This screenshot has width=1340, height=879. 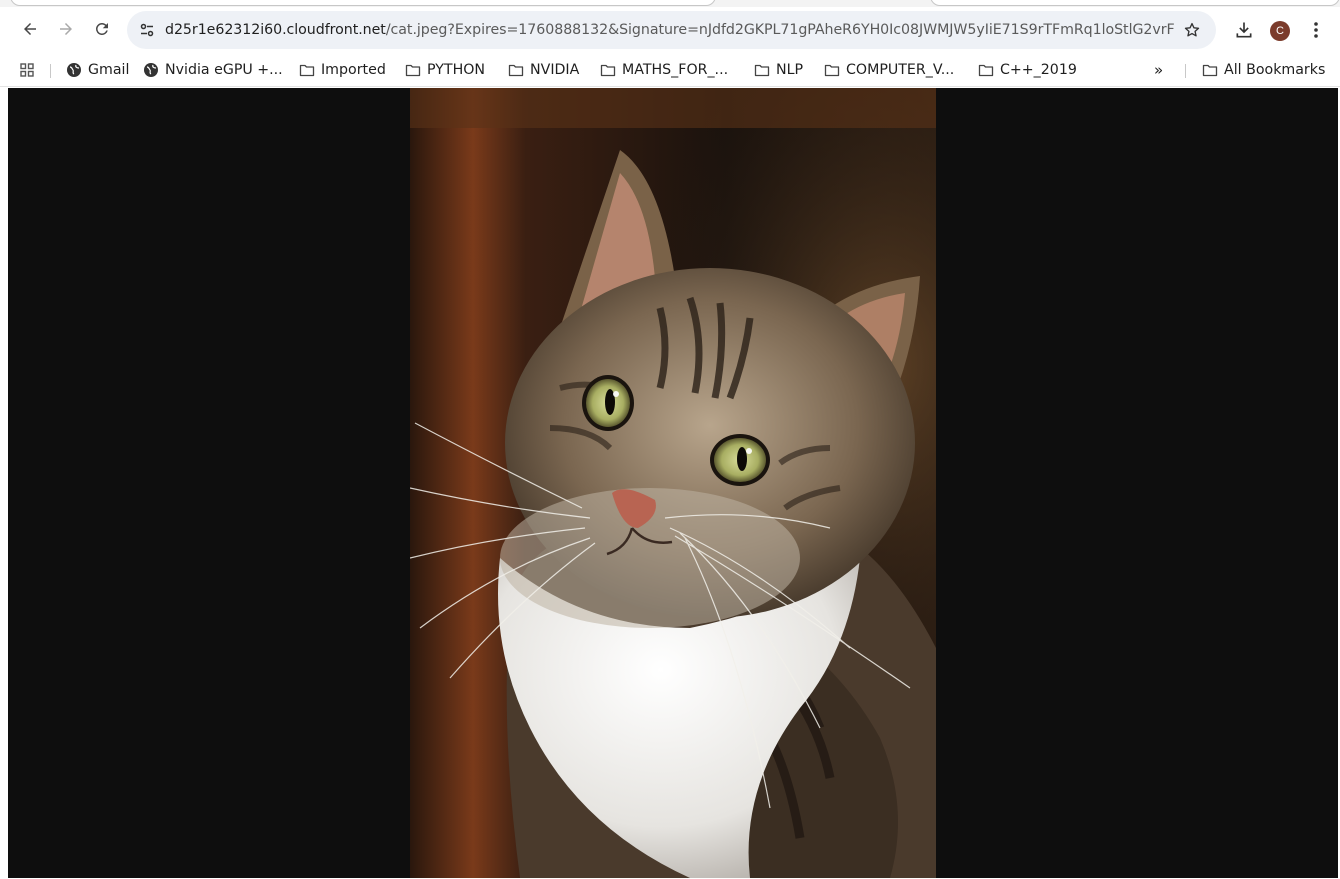 I want to click on forward-button, so click(x=66, y=29).